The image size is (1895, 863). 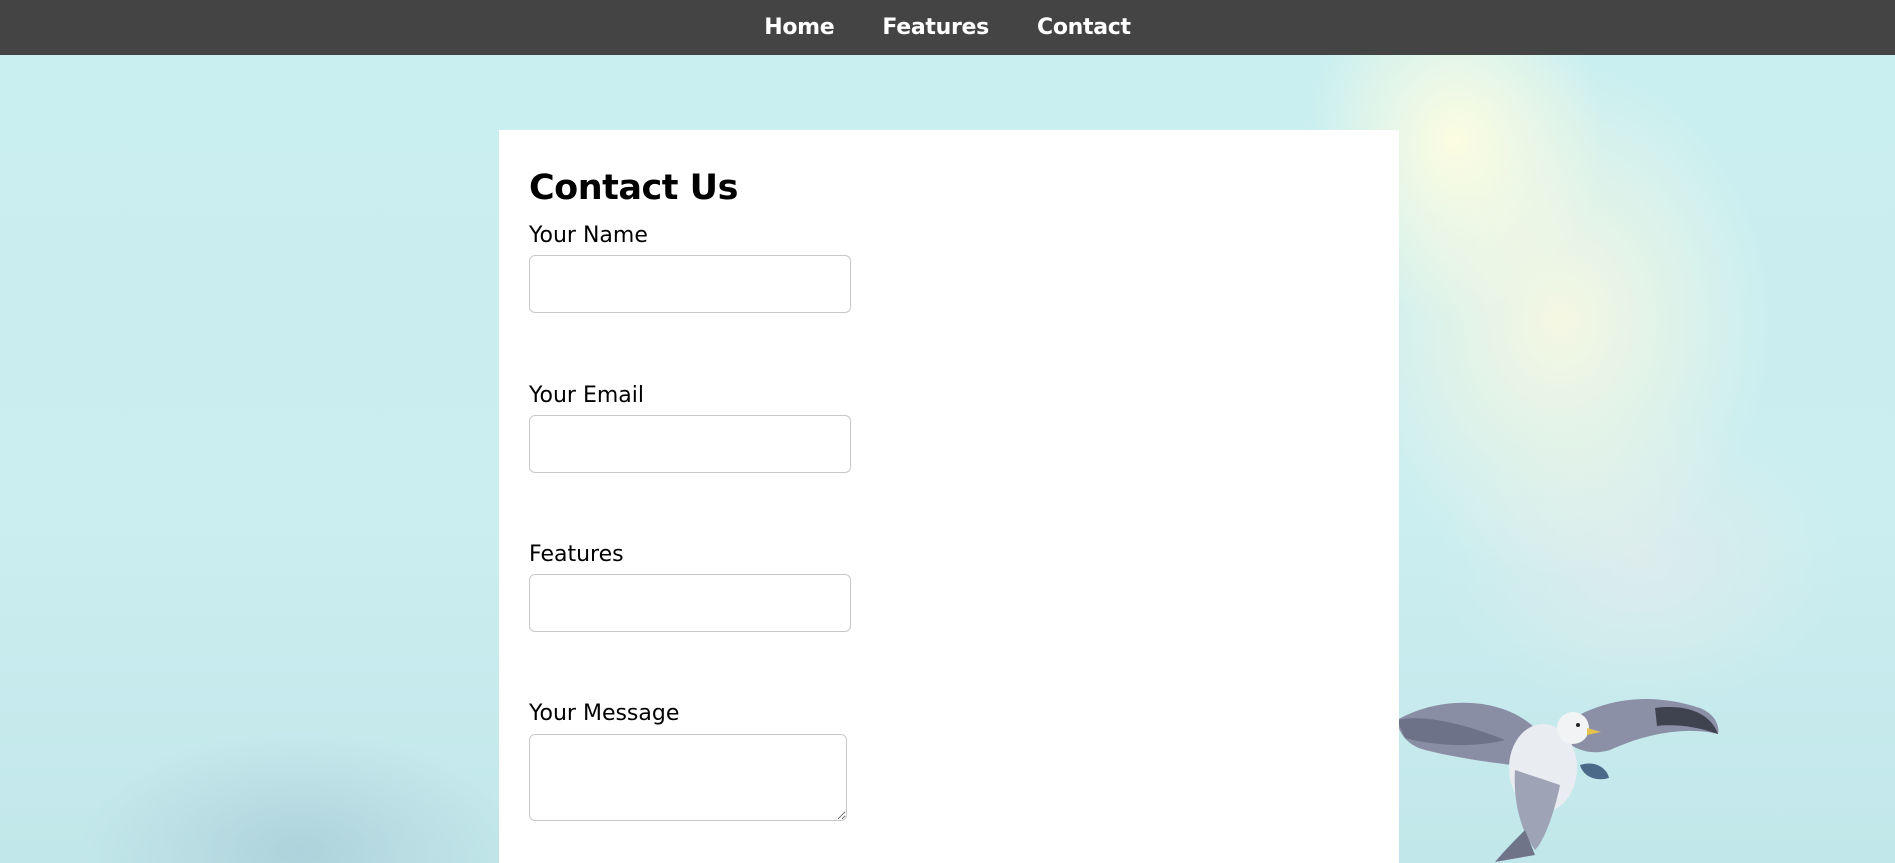 I want to click on name-label: Your Name, so click(x=588, y=235).